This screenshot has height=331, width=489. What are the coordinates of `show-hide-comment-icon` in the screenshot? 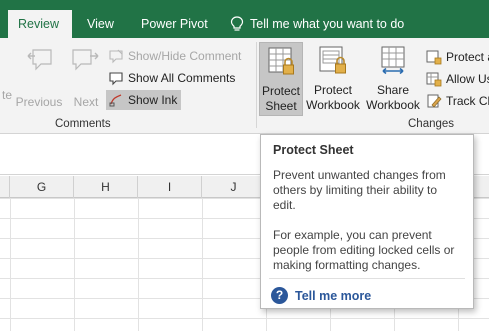 It's located at (116, 56).